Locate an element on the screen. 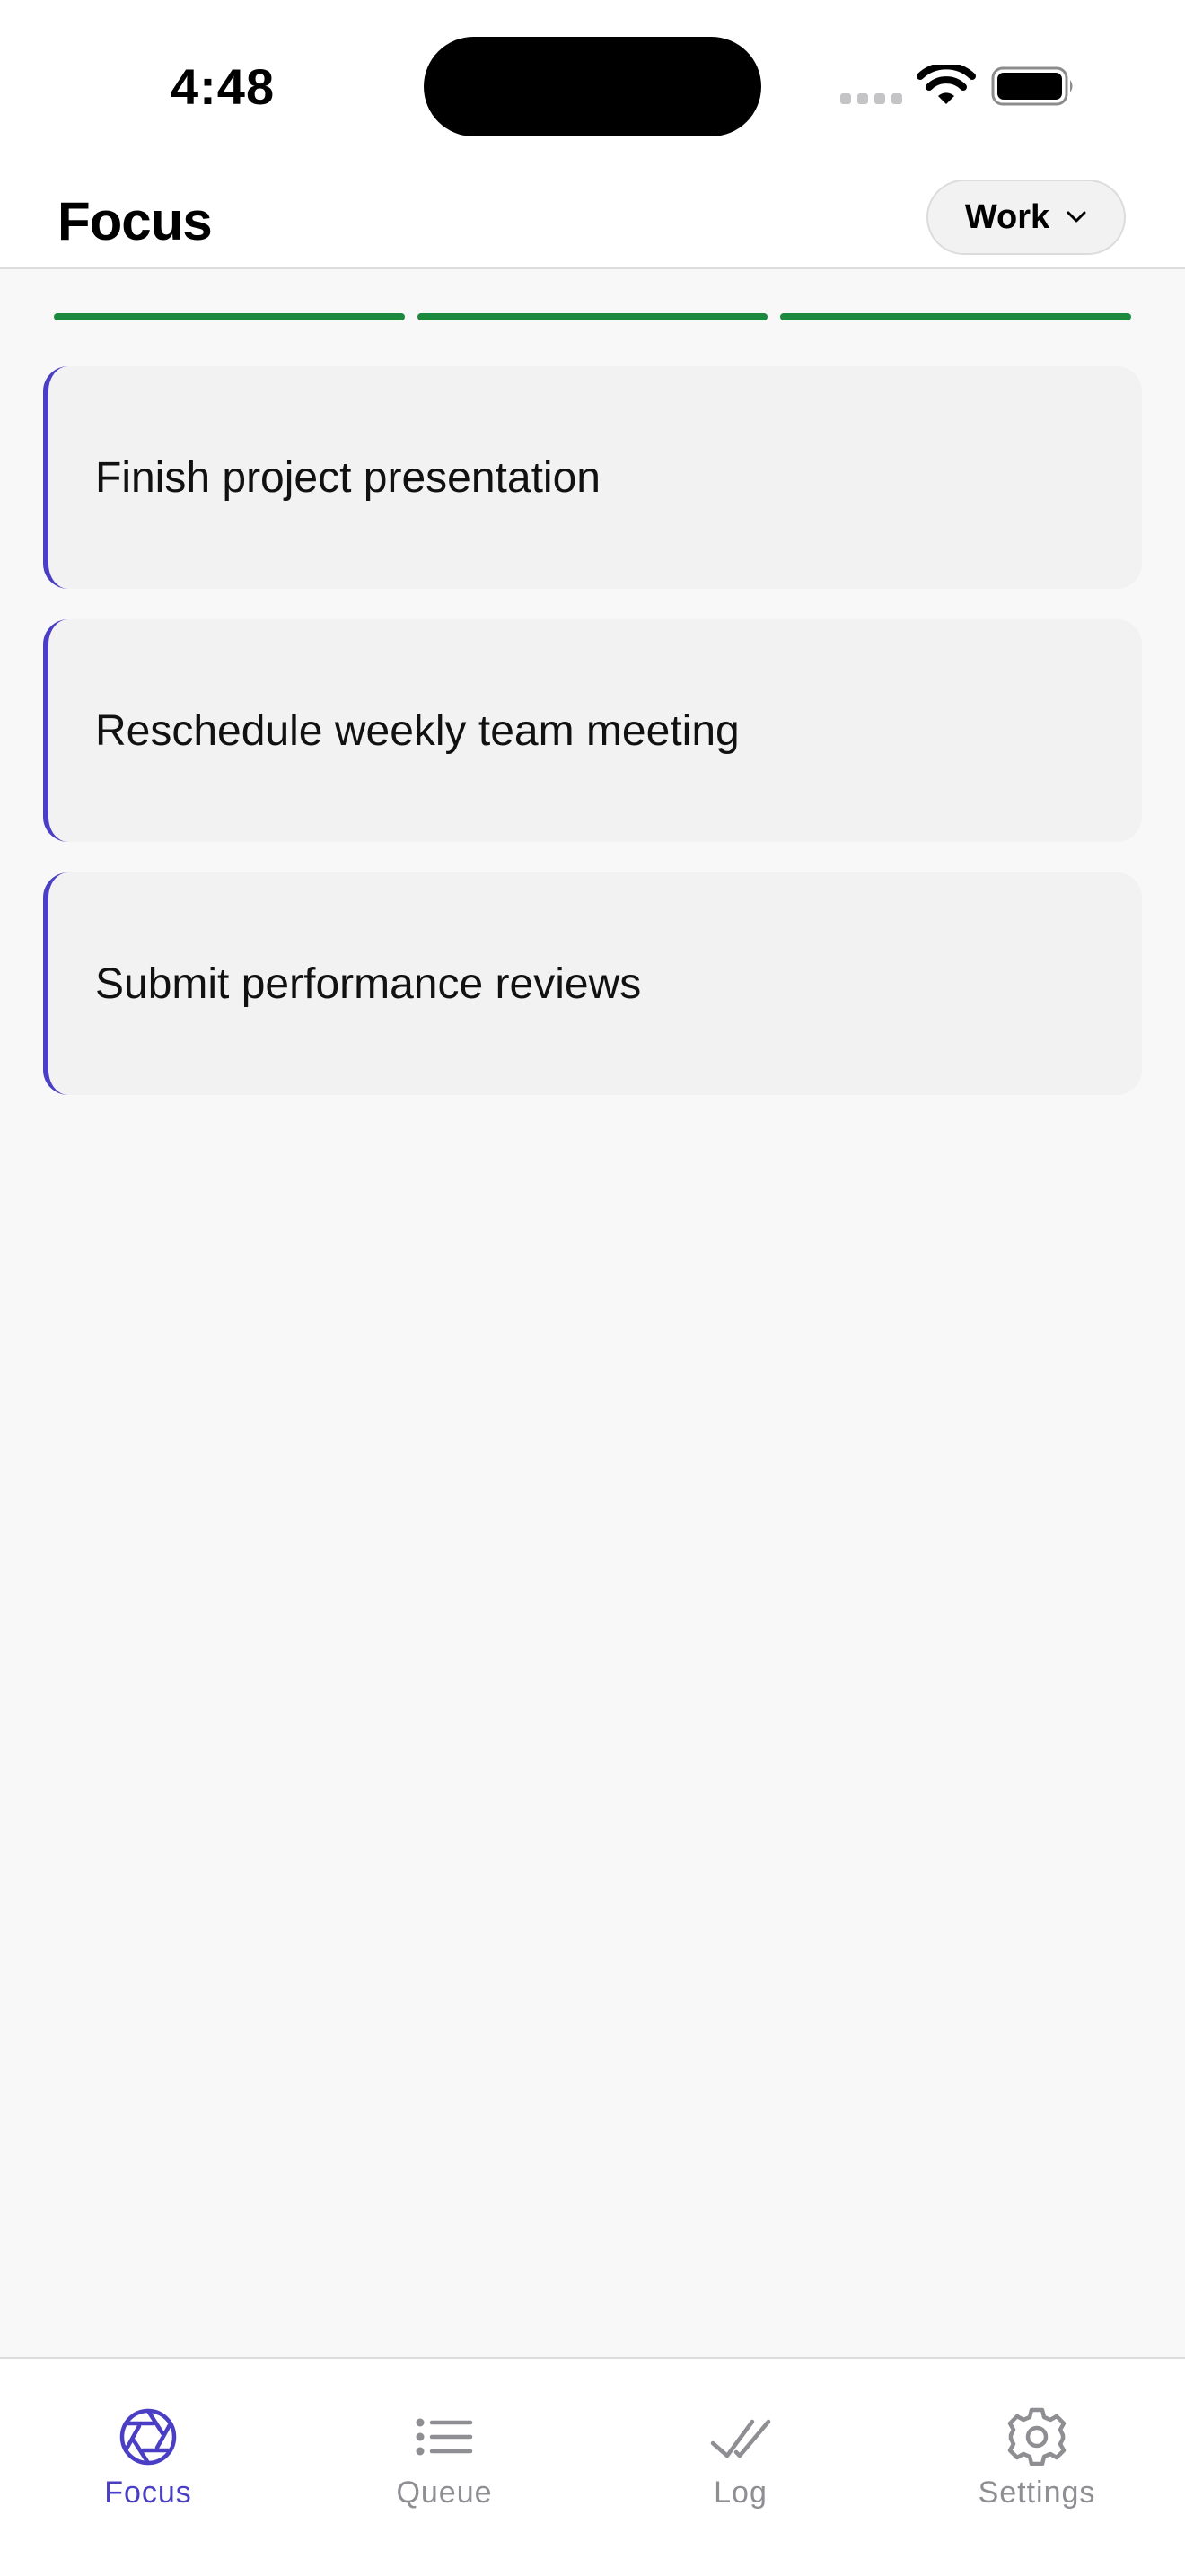 Image resolution: width=1185 pixels, height=2576 pixels. context-picker-label: Work is located at coordinates (1007, 216).